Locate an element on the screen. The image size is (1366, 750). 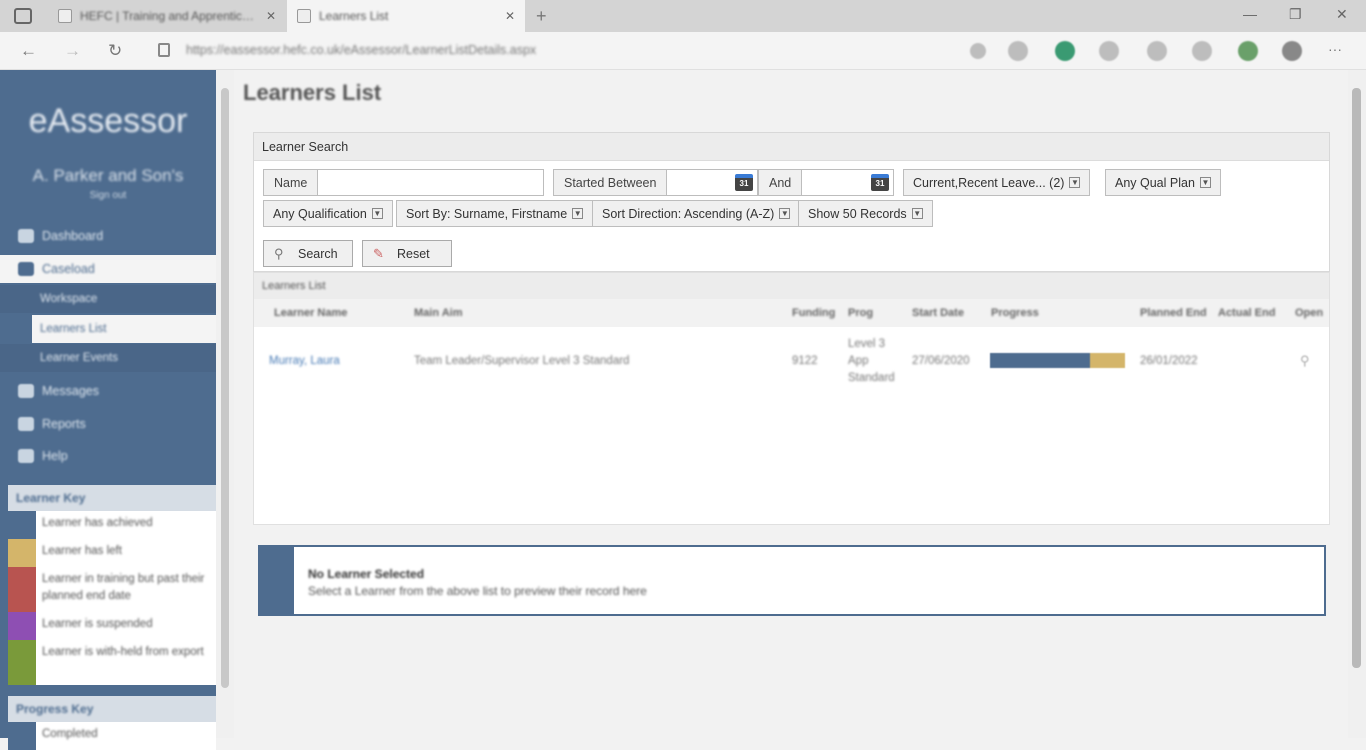
name-input is located at coordinates (428, 182).